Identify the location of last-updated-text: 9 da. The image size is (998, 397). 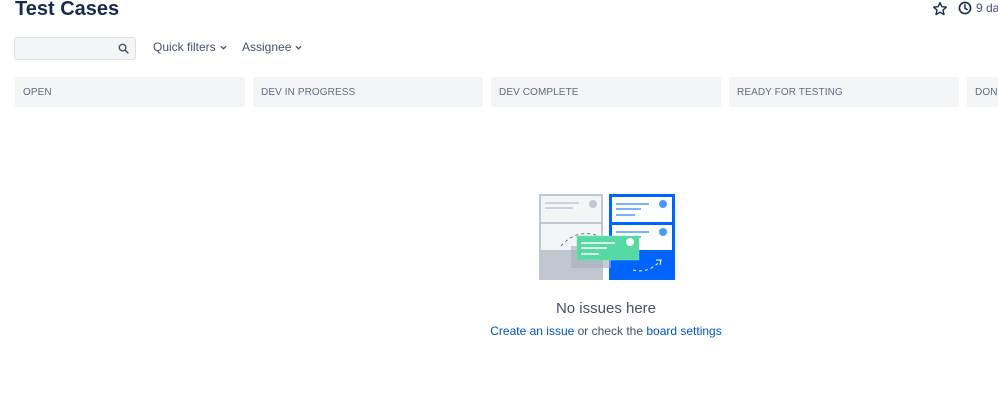
(987, 8).